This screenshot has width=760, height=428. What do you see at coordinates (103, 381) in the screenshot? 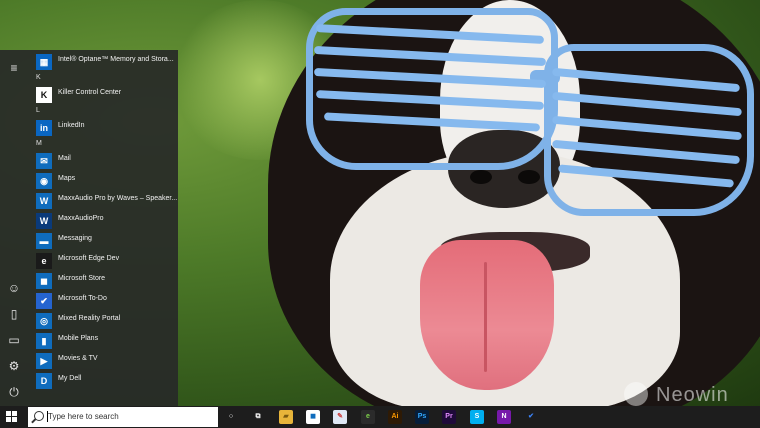
I see `app-list-item: D My Dell` at bounding box center [103, 381].